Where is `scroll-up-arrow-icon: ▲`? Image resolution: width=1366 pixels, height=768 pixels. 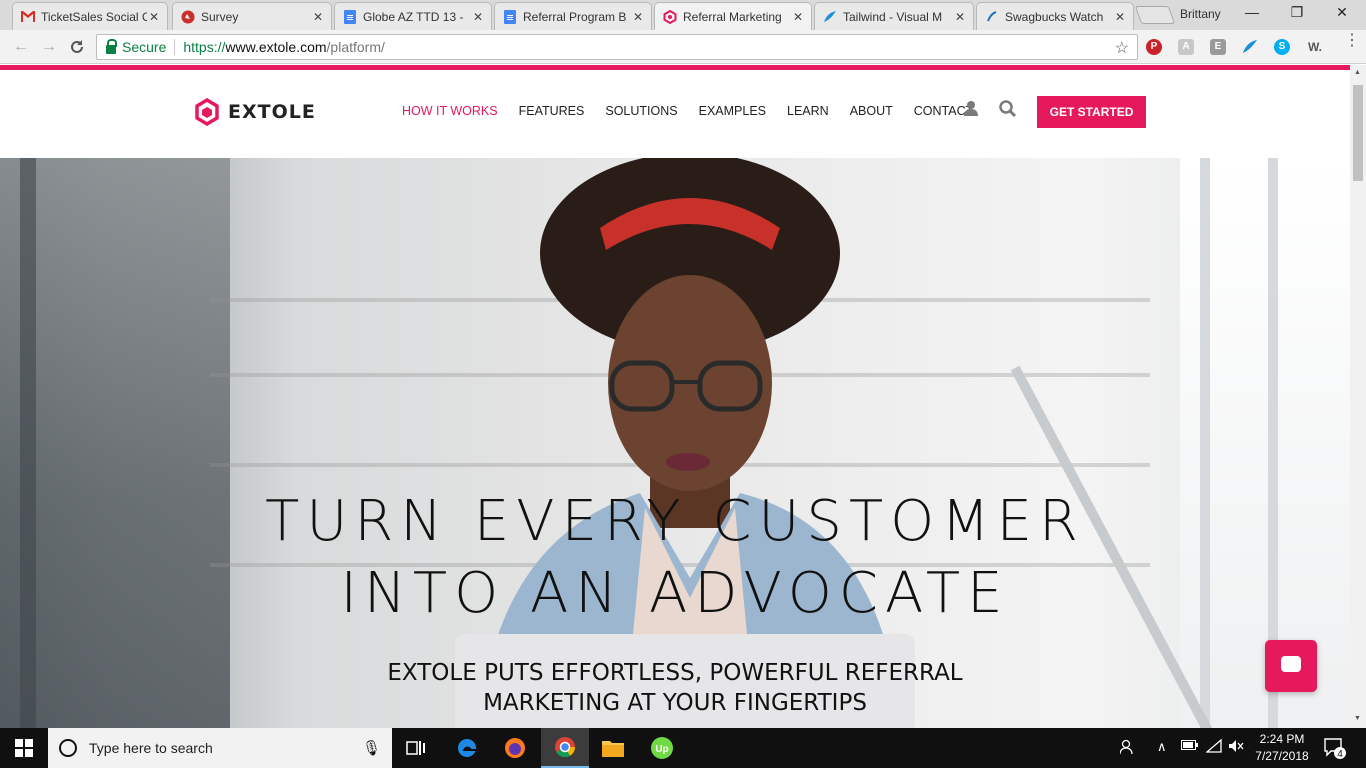
scroll-up-arrow-icon: ▲ is located at coordinates (1357, 72).